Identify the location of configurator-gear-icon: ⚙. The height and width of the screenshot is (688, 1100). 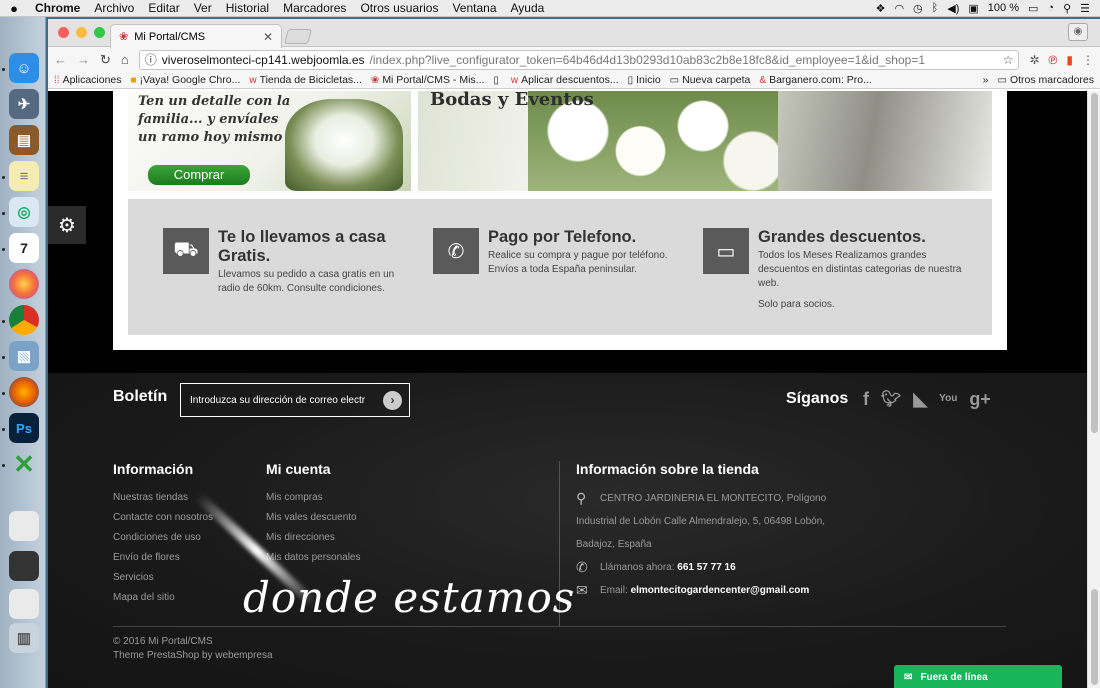
(67, 225).